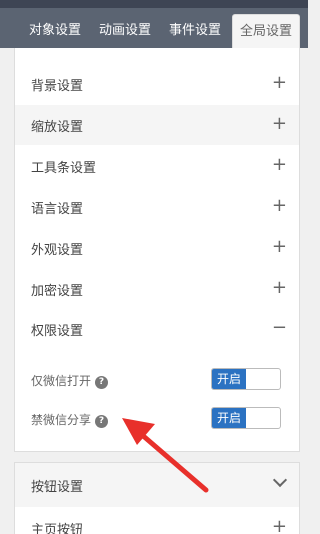 The height and width of the screenshot is (534, 320). What do you see at coordinates (64, 168) in the screenshot?
I see `row-label: 工具条设置` at bounding box center [64, 168].